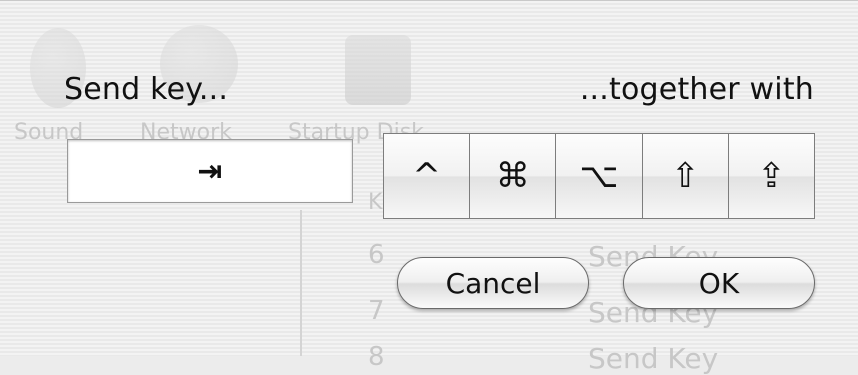 This screenshot has width=858, height=375. I want to click on shift-modifier-button: ⇧, so click(685, 176).